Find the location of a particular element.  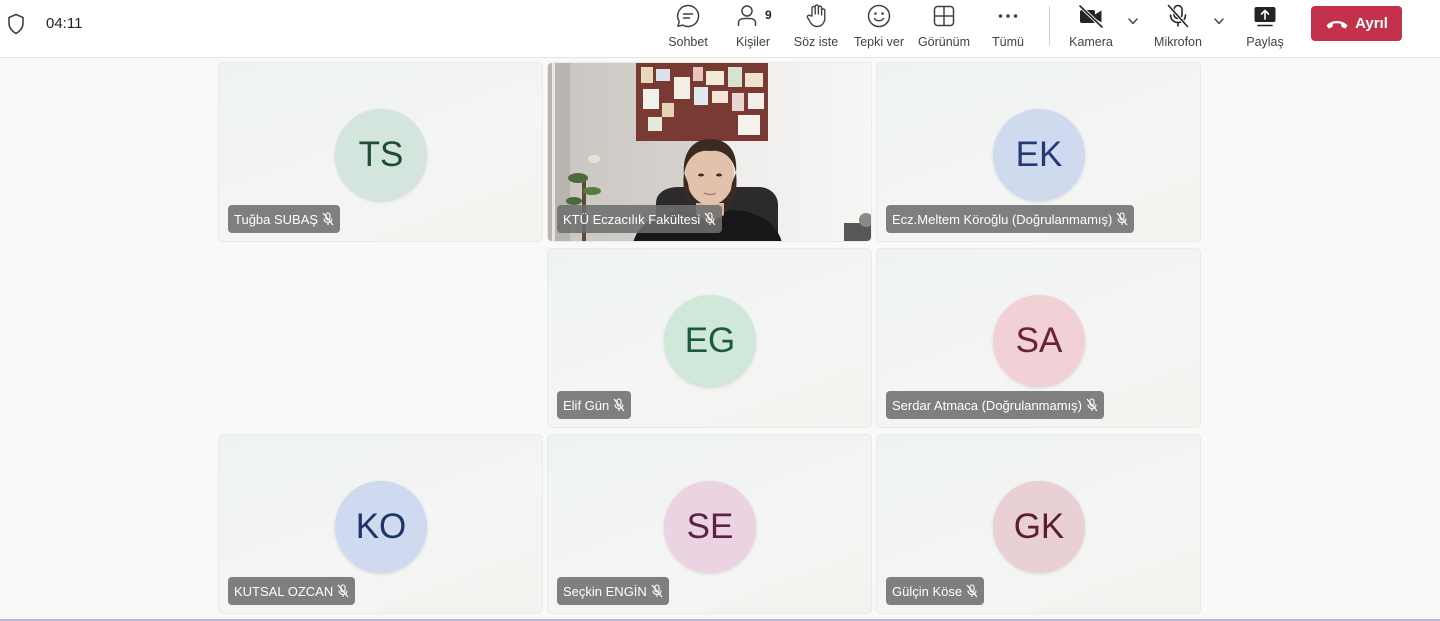

hang-up-icon is located at coordinates (1337, 24).